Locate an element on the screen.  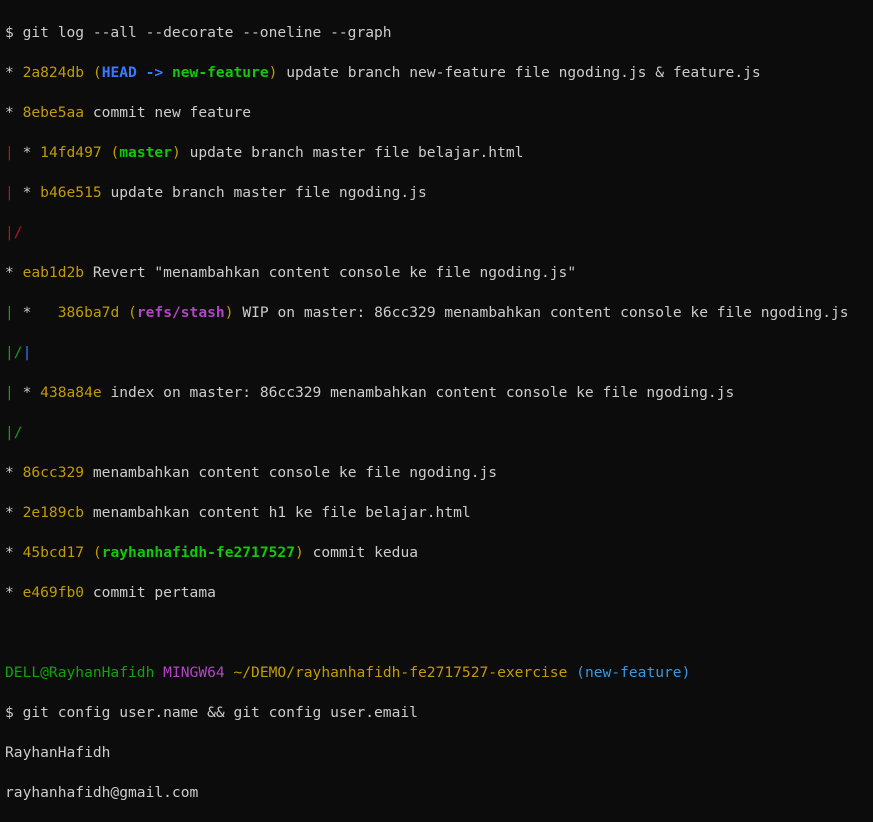
commit-message: commit pertama is located at coordinates (154, 592).